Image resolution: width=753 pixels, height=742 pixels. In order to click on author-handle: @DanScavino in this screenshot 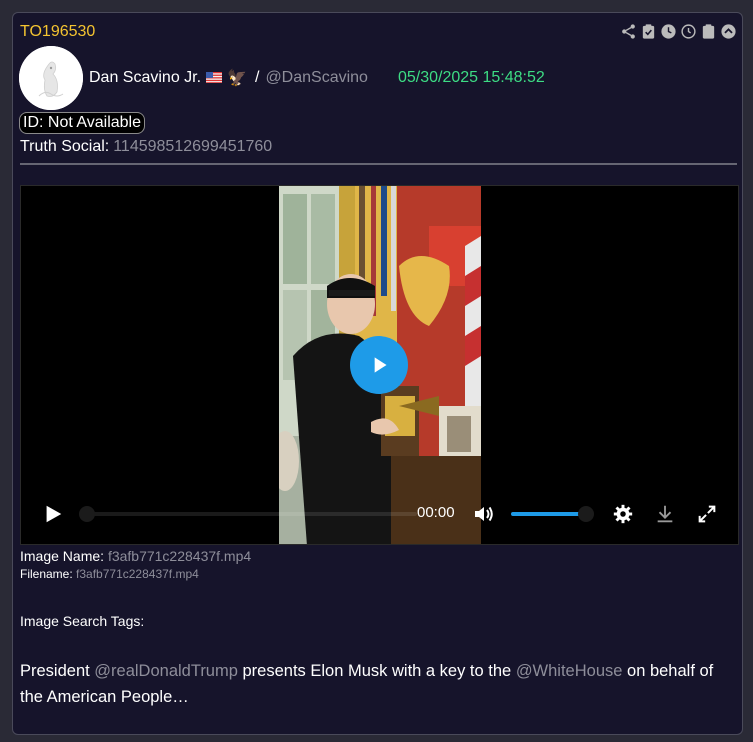, I will do `click(316, 78)`.